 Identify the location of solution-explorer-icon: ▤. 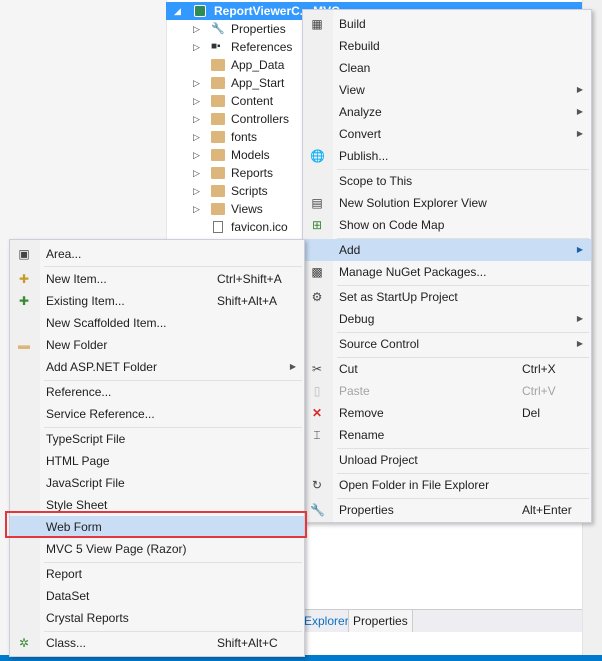
(317, 203).